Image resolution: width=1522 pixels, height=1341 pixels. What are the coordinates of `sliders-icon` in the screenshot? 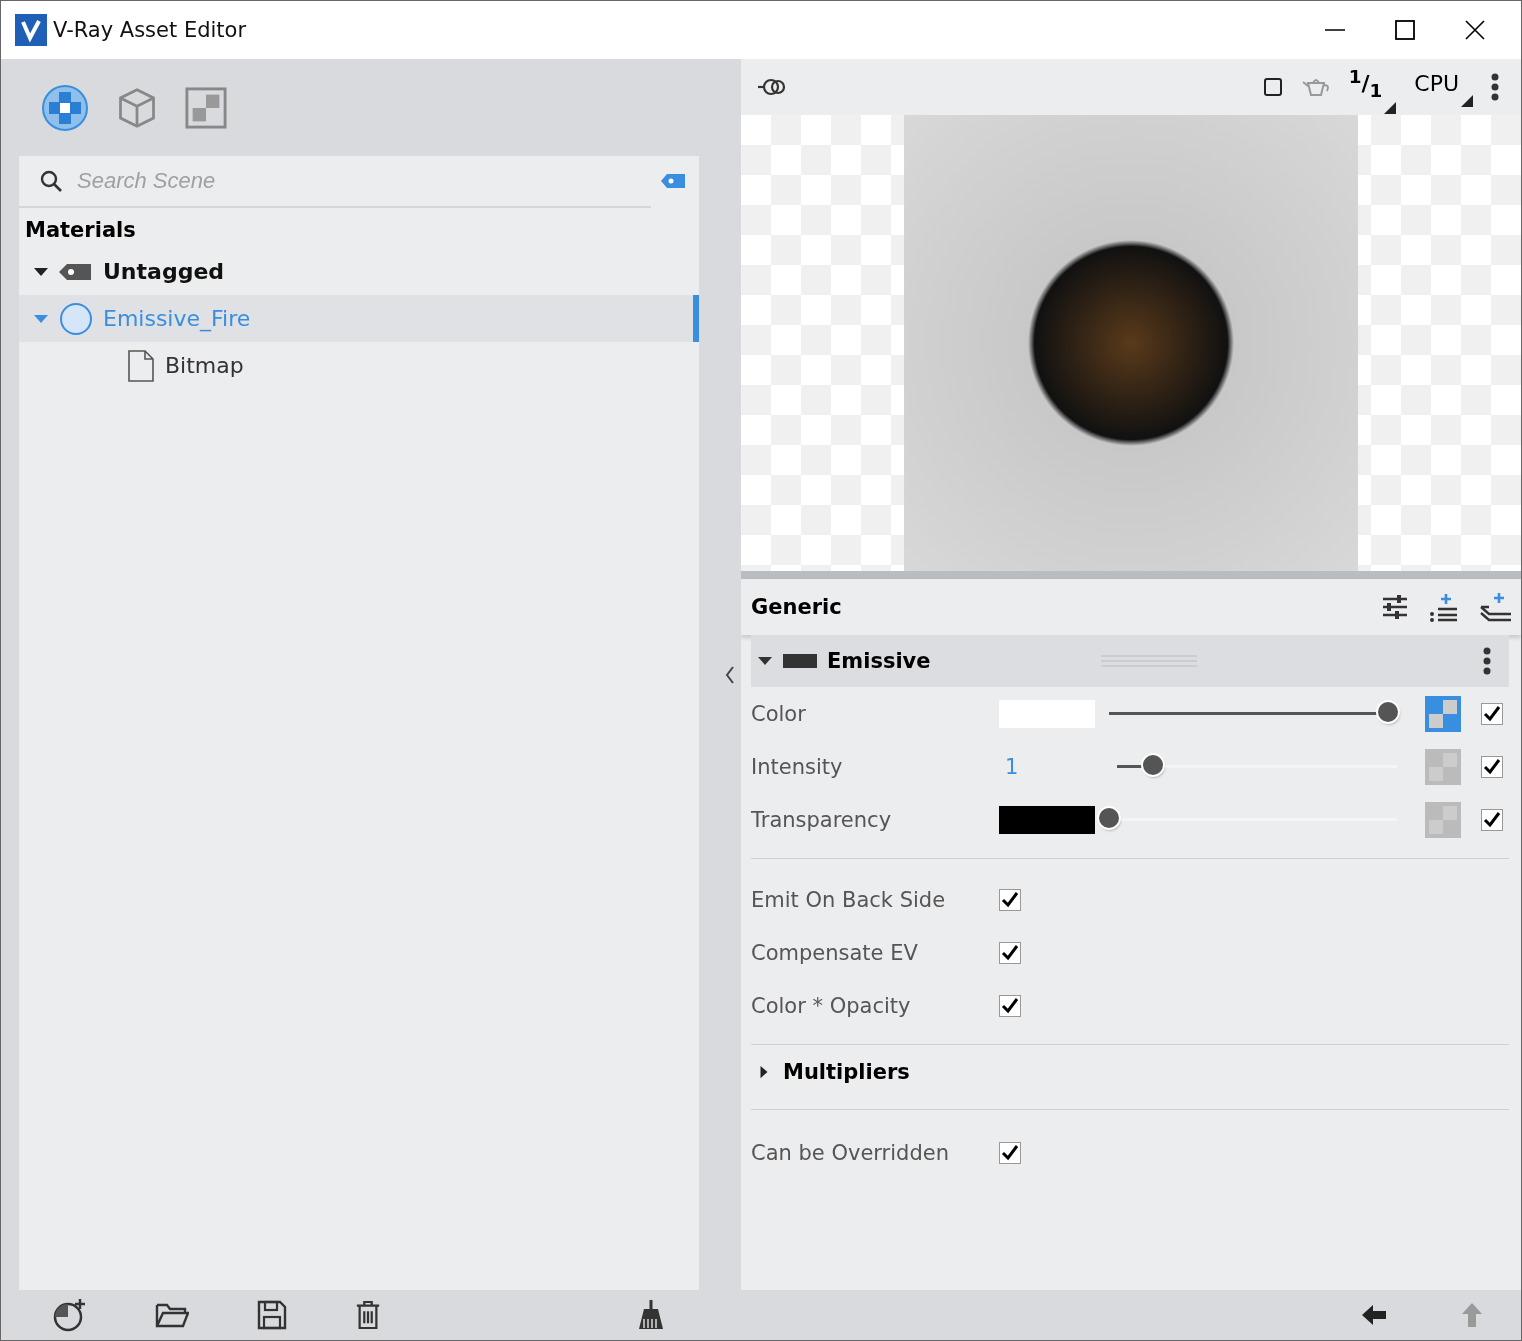 It's located at (1395, 607).